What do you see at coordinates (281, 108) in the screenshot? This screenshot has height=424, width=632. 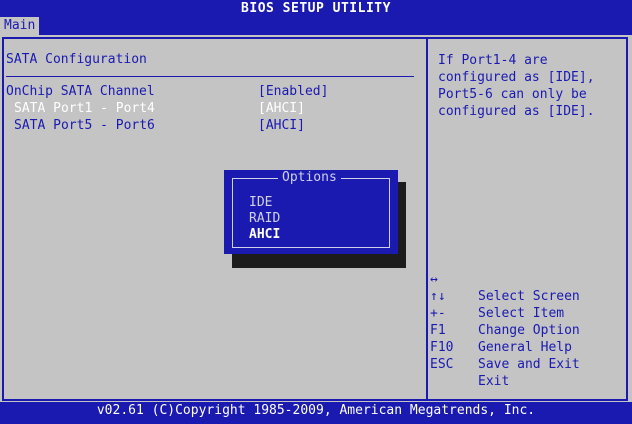 I see `setting-value-sata-port1-4: [AHCI]` at bounding box center [281, 108].